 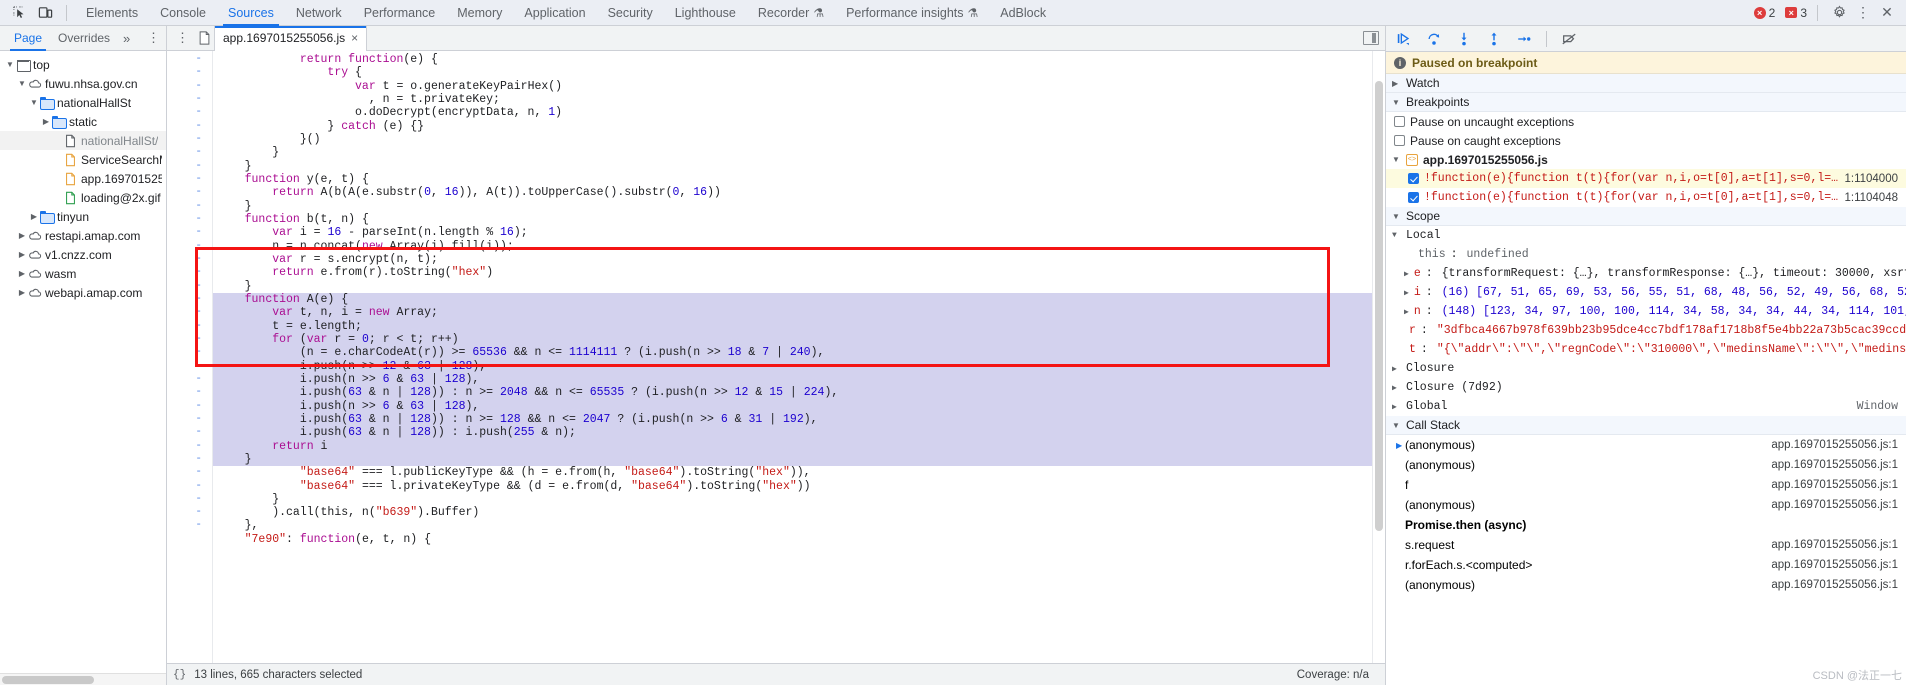 What do you see at coordinates (1839, 13) in the screenshot?
I see `gear-icon` at bounding box center [1839, 13].